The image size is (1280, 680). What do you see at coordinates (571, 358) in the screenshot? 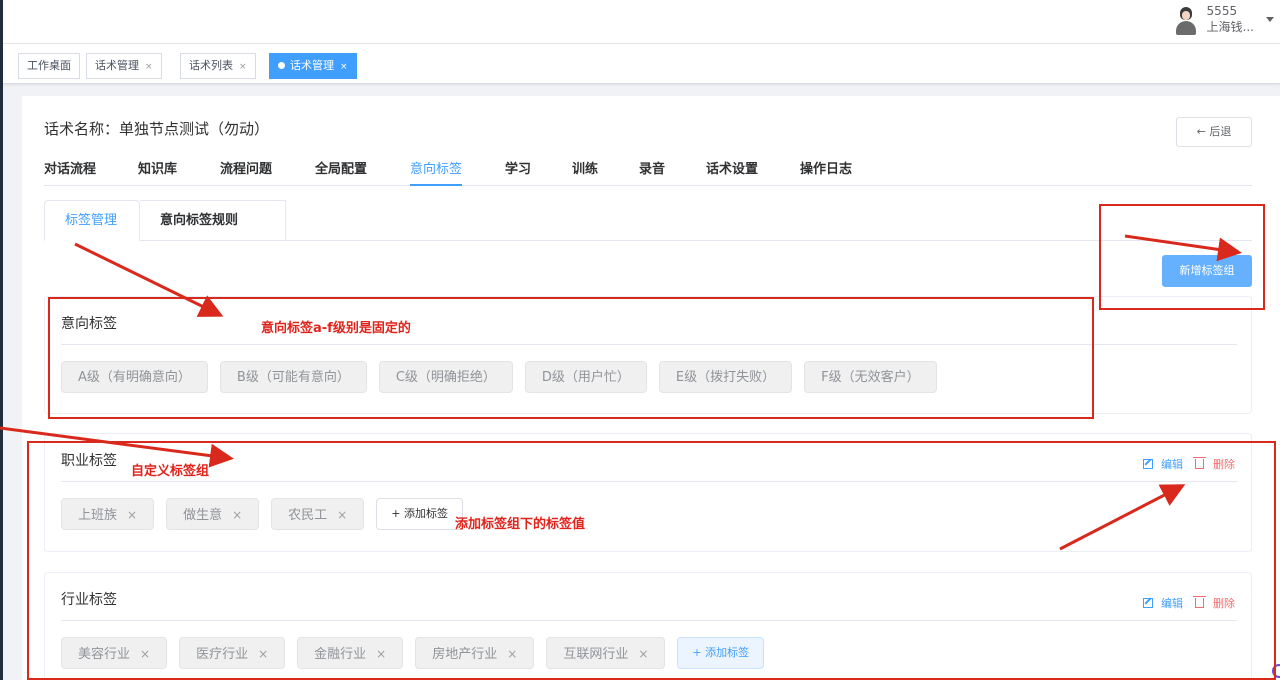
I see `annotation-box-intent-tags` at bounding box center [571, 358].